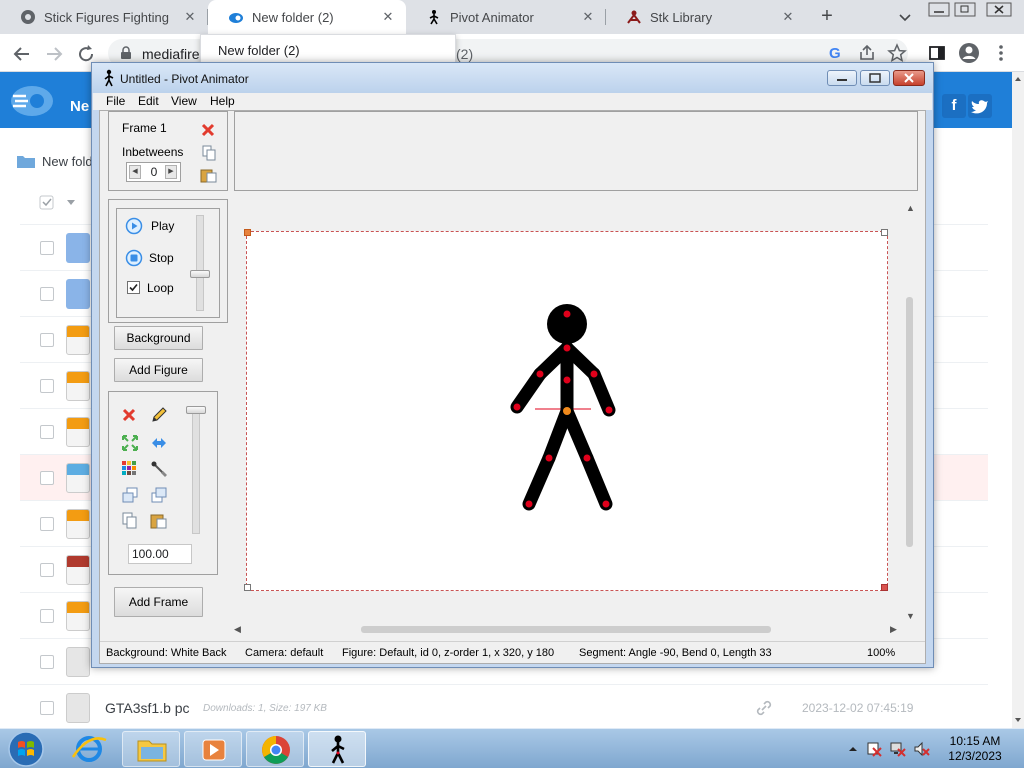 The height and width of the screenshot is (768, 1024). What do you see at coordinates (147, 708) in the screenshot?
I see `file-name: GTA3sf1.b pc` at bounding box center [147, 708].